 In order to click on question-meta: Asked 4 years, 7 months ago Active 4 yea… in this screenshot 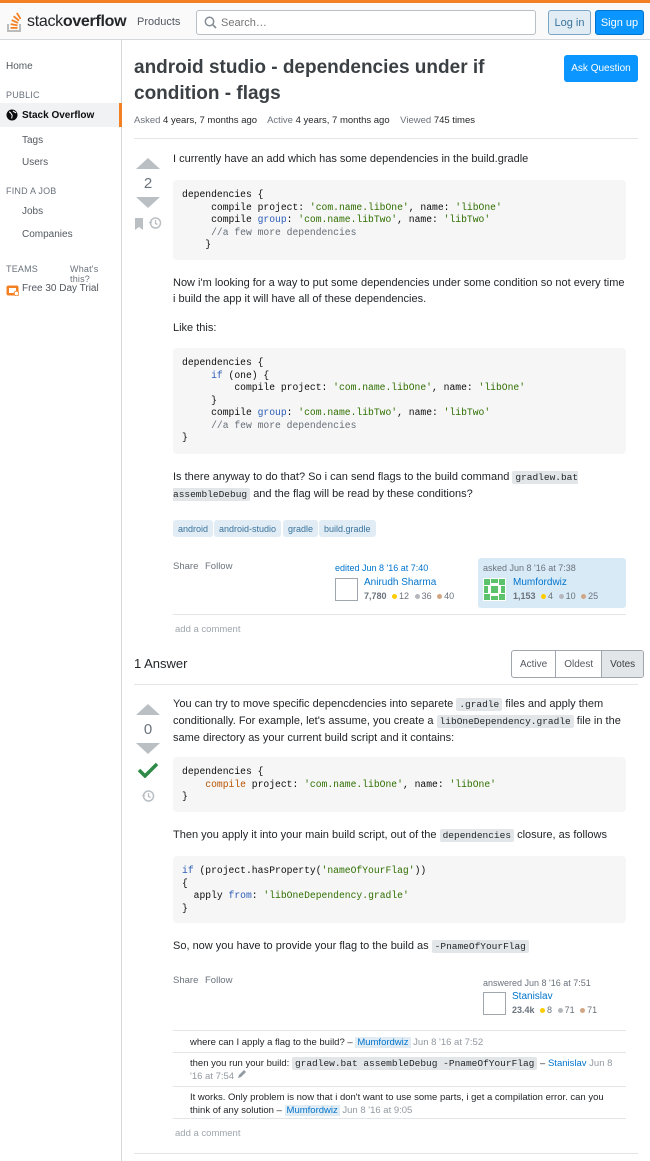, I will do `click(304, 120)`.